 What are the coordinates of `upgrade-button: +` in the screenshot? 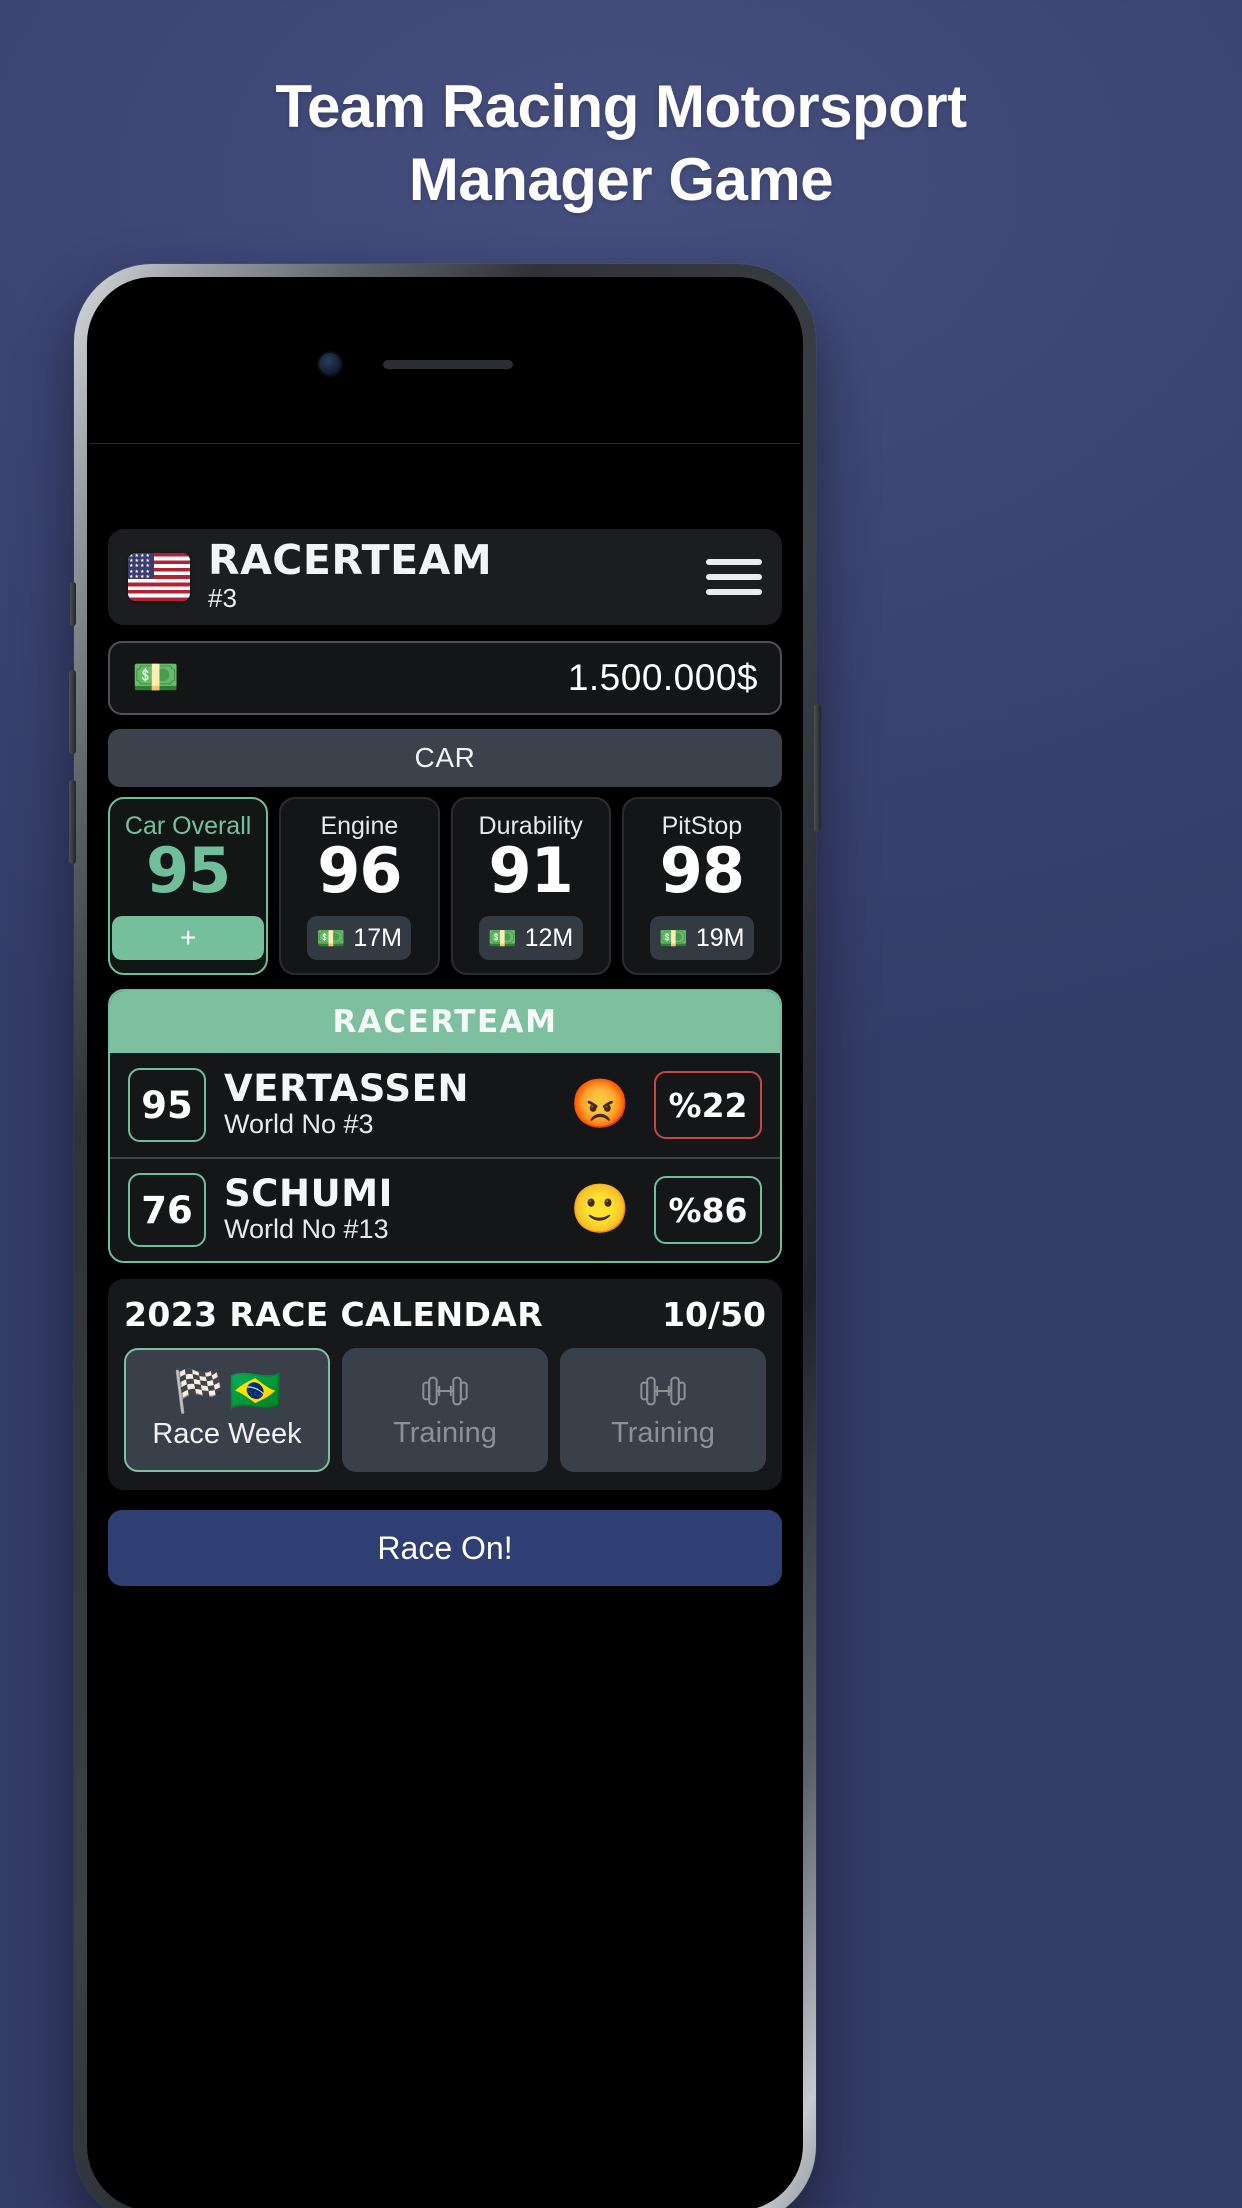 It's located at (188, 938).